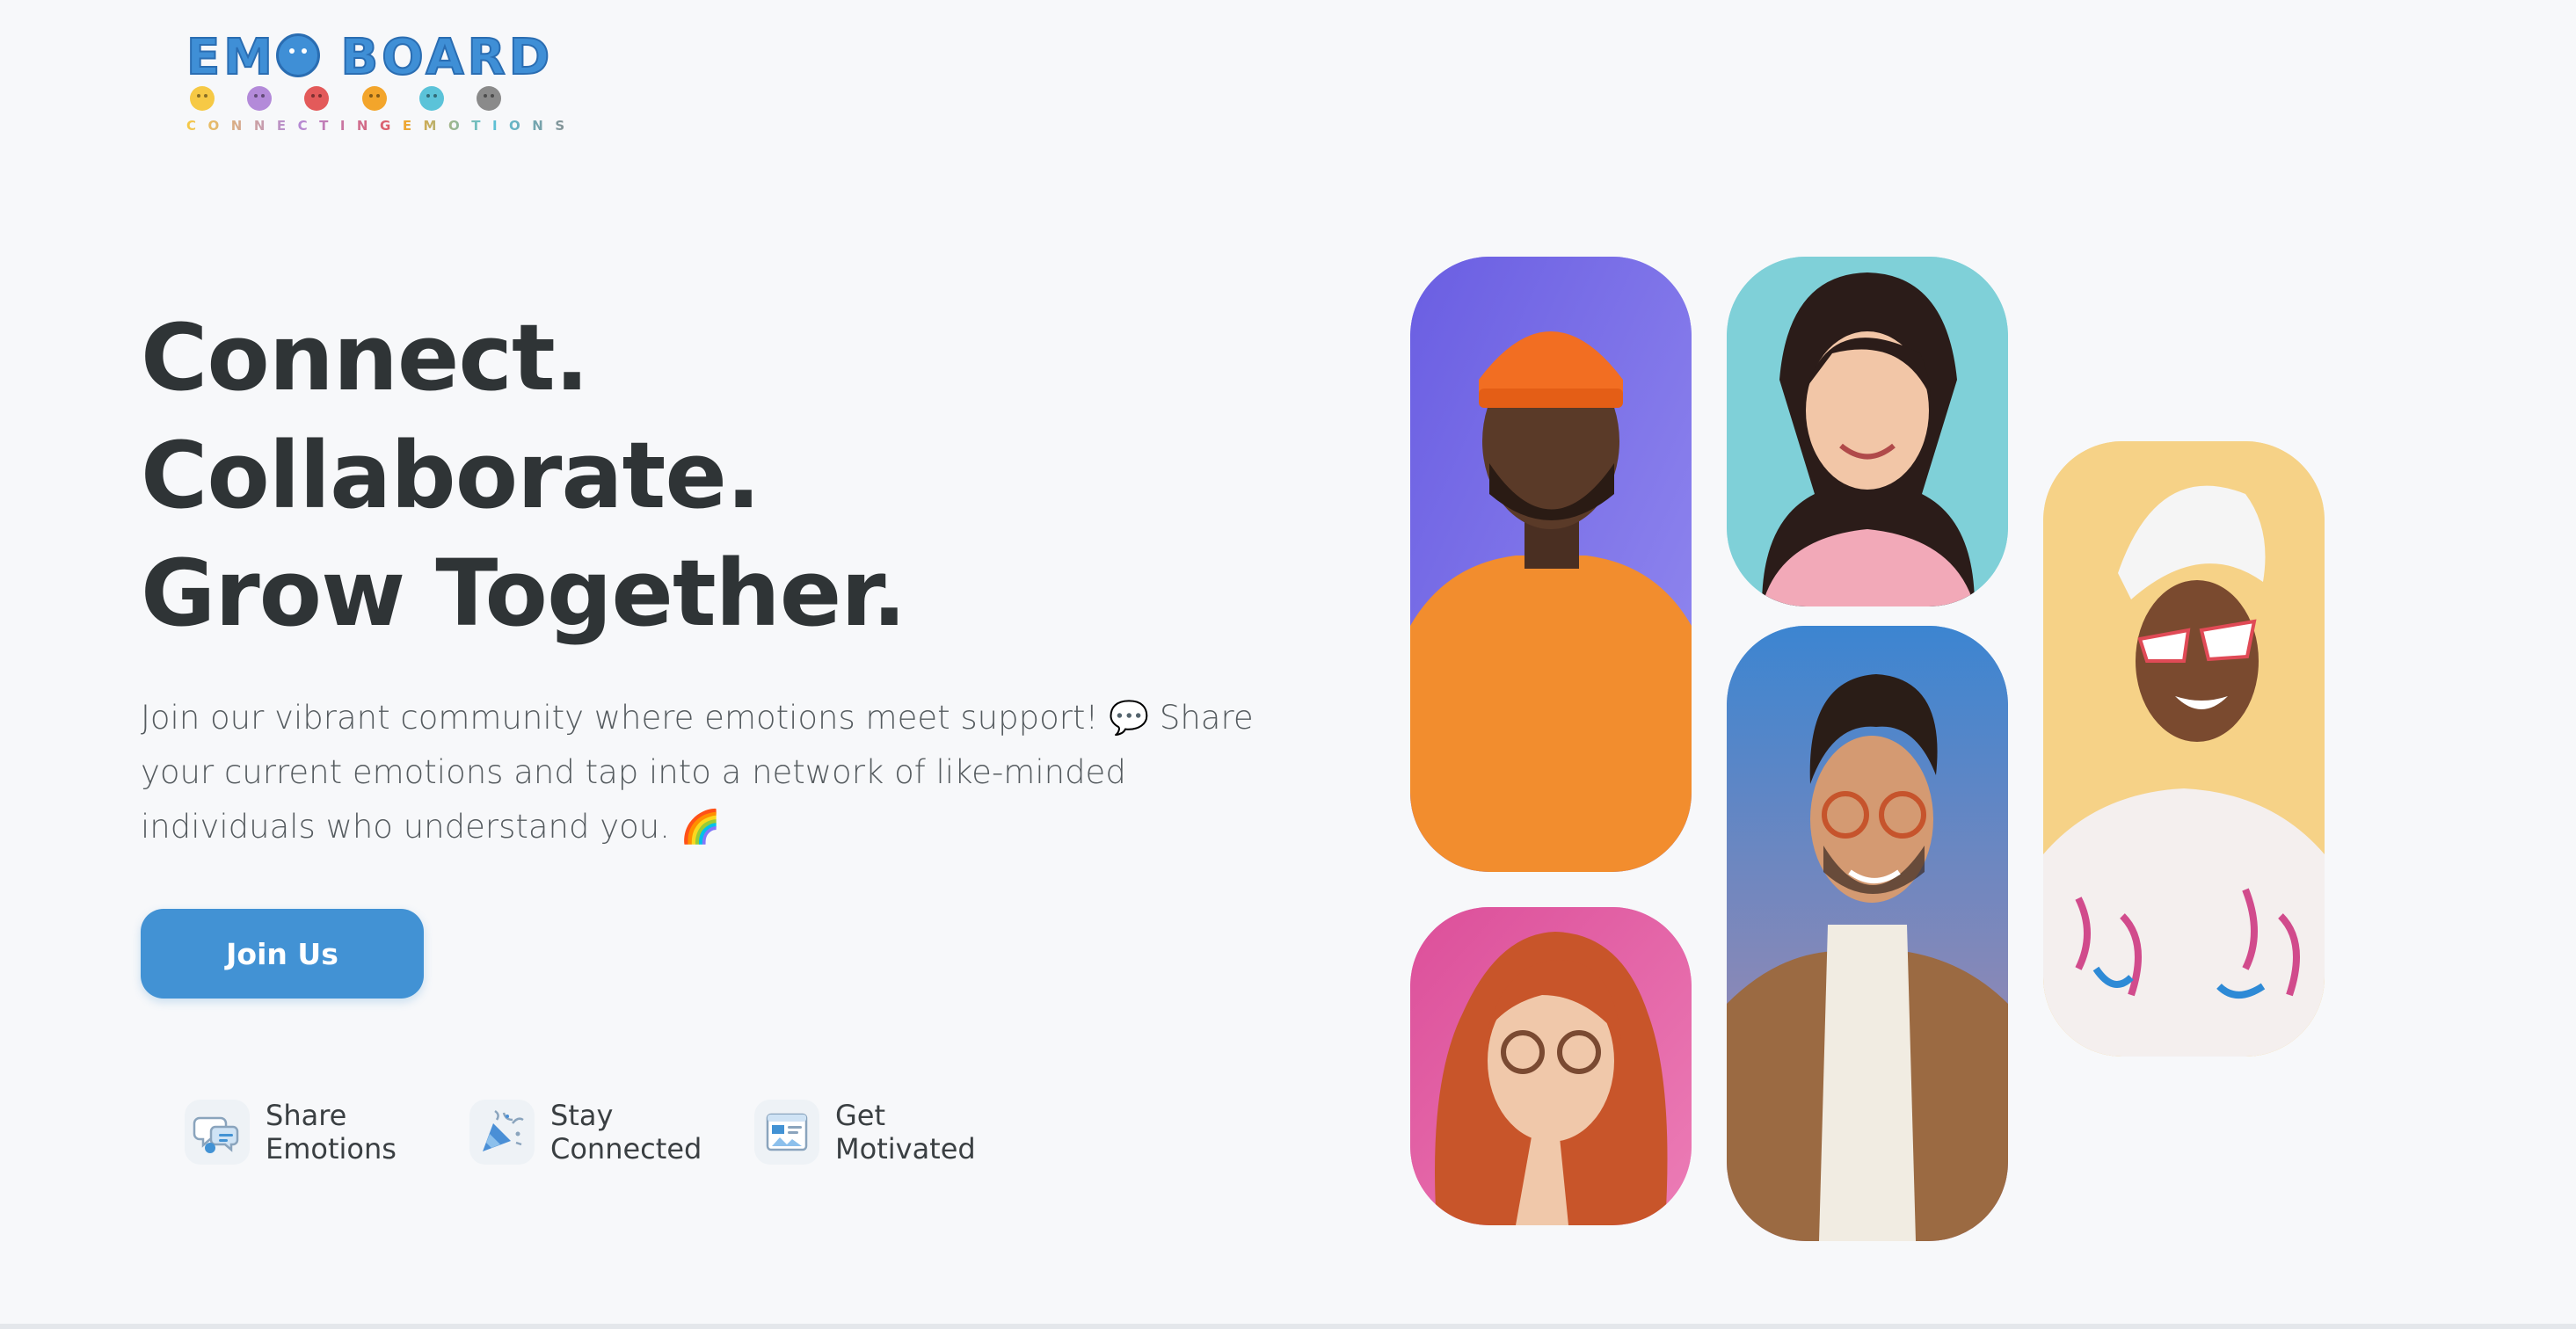 The width and height of the screenshot is (2576, 1329). What do you see at coordinates (488, 98) in the screenshot?
I see `neutral-face-icon` at bounding box center [488, 98].